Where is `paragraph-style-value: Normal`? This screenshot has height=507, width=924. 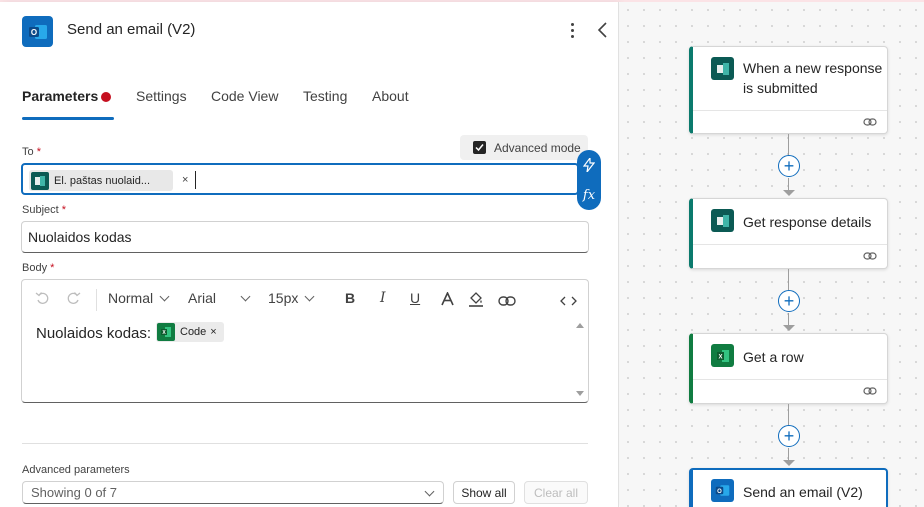 paragraph-style-value: Normal is located at coordinates (131, 298).